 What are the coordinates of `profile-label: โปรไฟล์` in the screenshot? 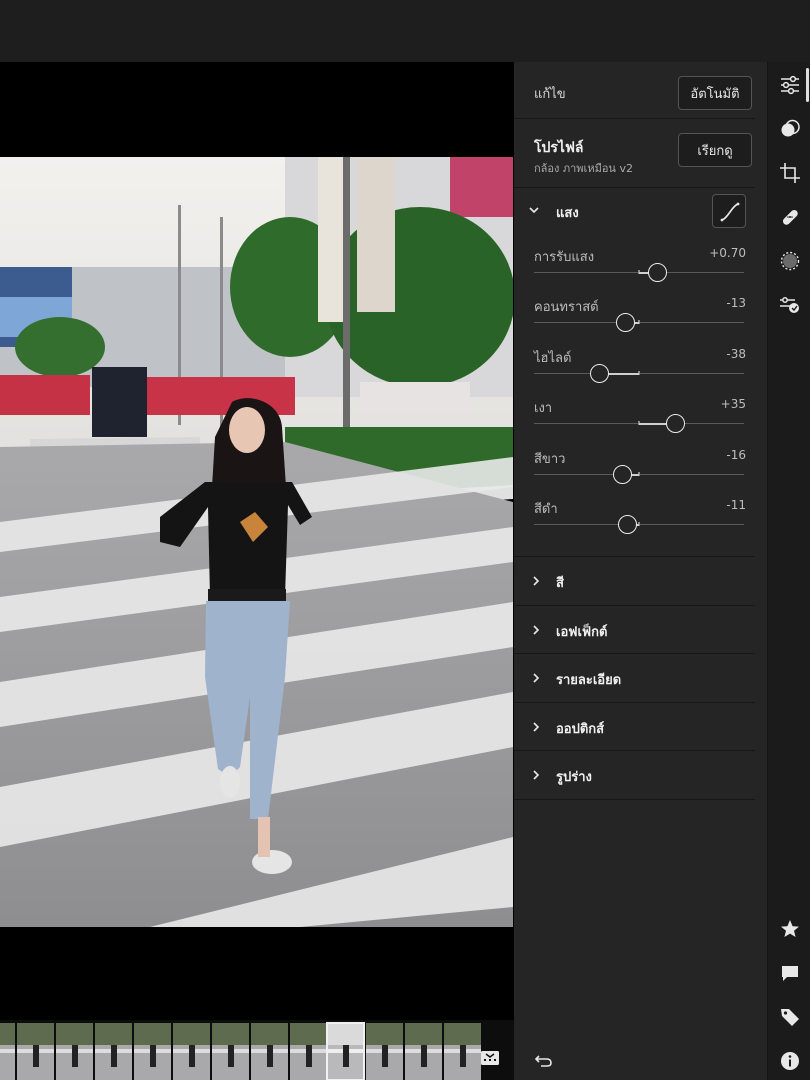 It's located at (559, 148).